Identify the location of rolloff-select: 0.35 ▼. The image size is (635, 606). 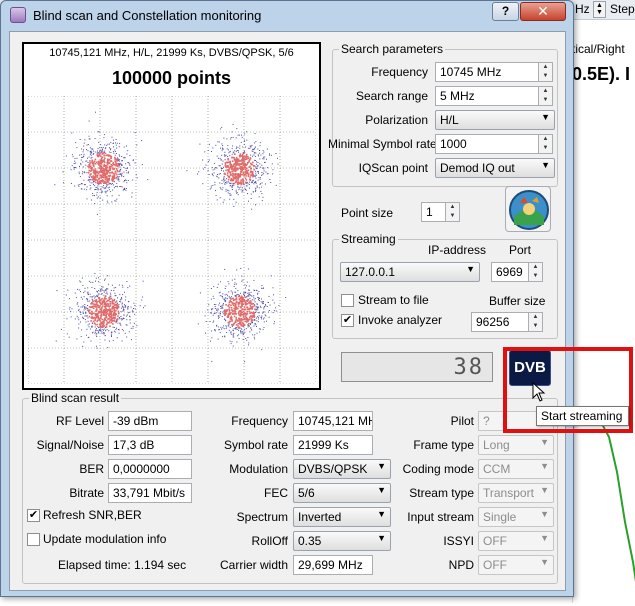
(342, 541).